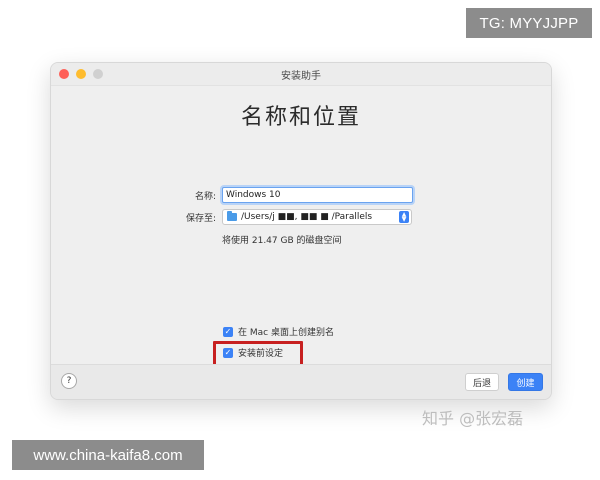 The image size is (600, 480). Describe the element at coordinates (286, 333) in the screenshot. I see `alias-option-label: 在 Mac 桌面上创建别名` at that location.